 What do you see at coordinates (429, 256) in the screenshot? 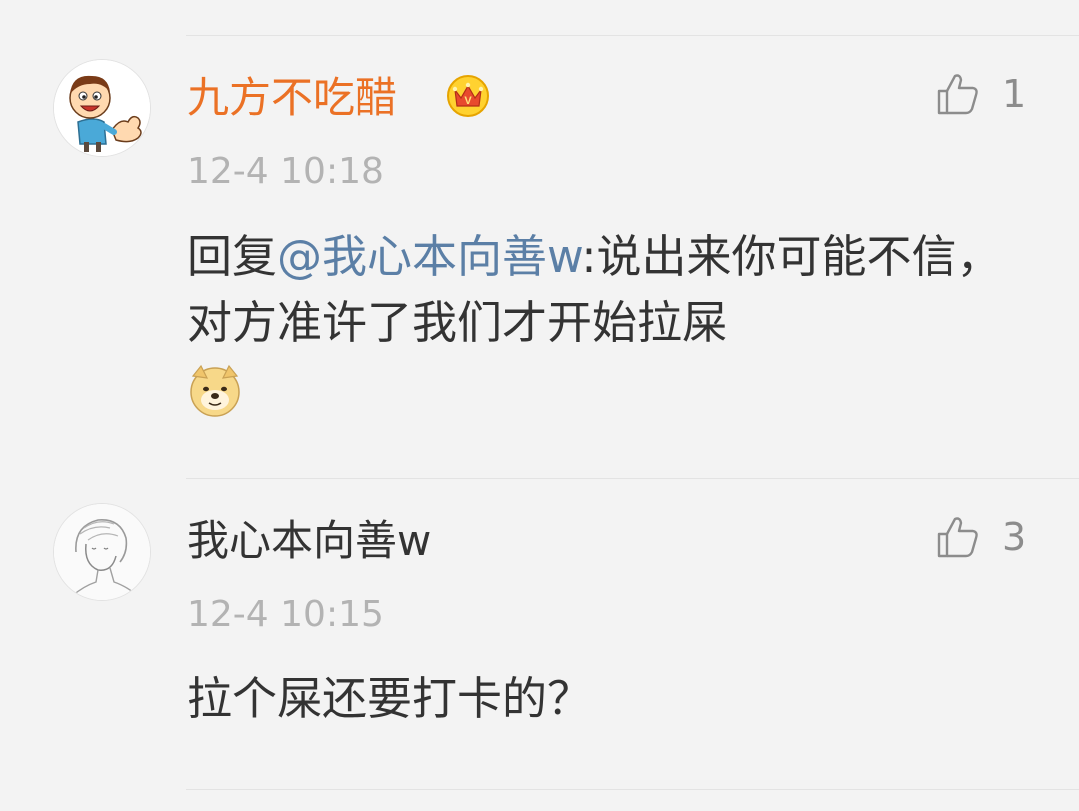
I see `mention-link: @我心本向善w` at bounding box center [429, 256].